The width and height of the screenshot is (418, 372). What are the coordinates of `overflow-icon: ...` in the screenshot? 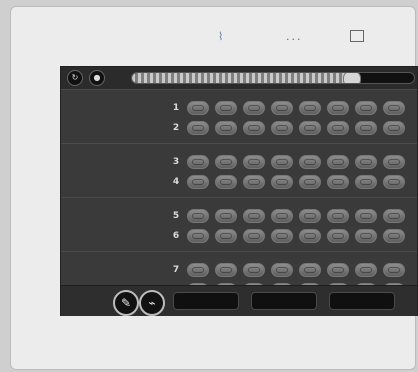 It's located at (294, 36).